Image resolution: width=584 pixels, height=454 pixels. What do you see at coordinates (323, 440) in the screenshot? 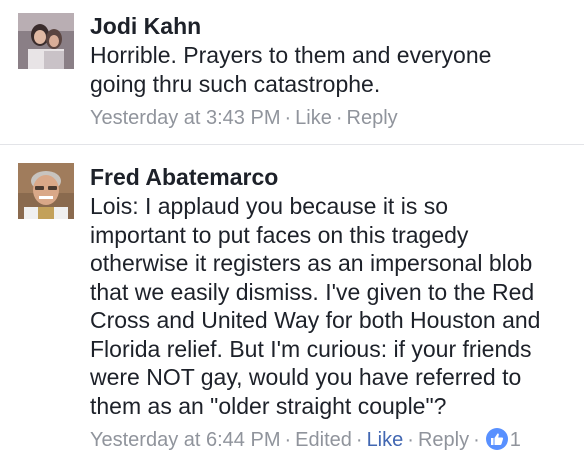
I see `edited-link: Edited` at bounding box center [323, 440].